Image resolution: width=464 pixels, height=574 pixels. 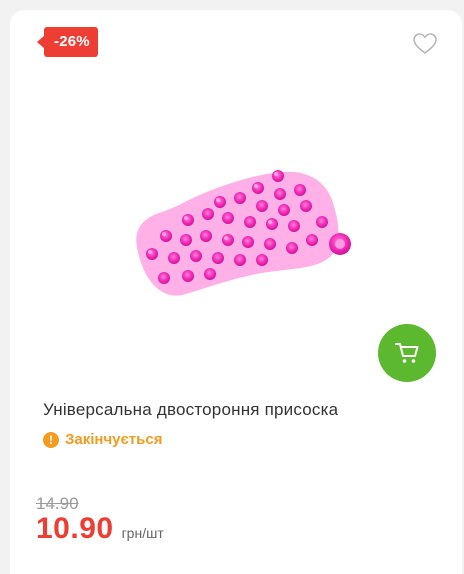 I want to click on add-to-favorites-button, so click(x=425, y=44).